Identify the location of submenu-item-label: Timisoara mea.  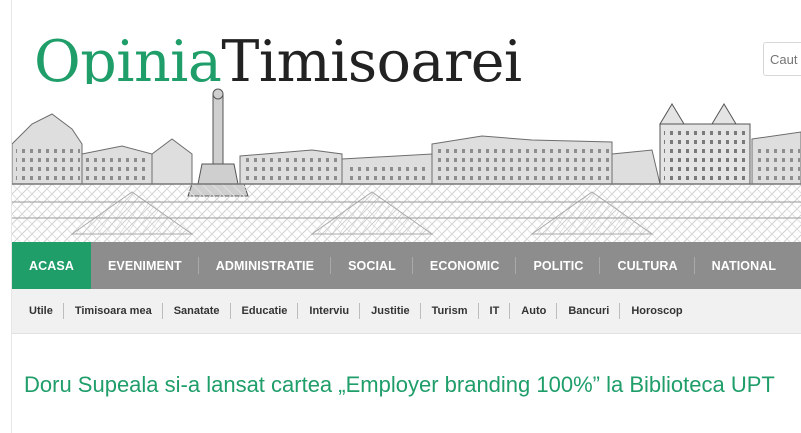
(113, 311).